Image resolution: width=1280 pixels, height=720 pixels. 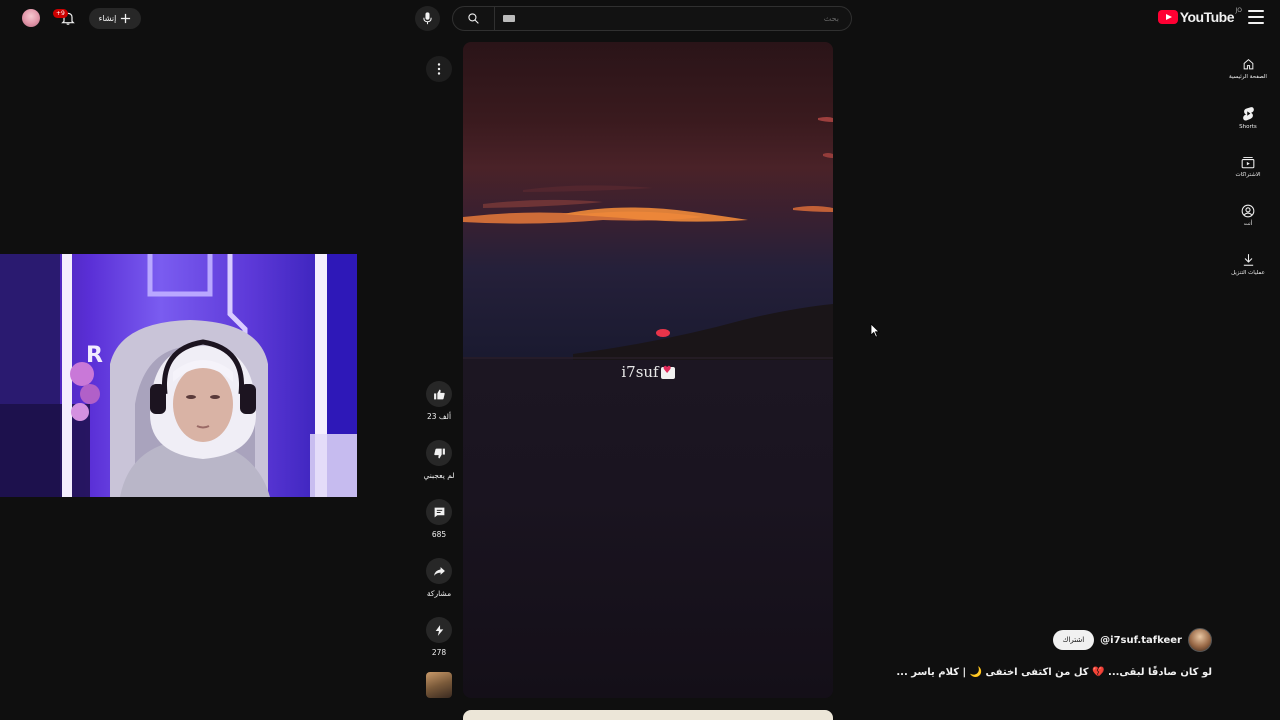 What do you see at coordinates (439, 410) in the screenshot?
I see `like-action: 23 ألف` at bounding box center [439, 410].